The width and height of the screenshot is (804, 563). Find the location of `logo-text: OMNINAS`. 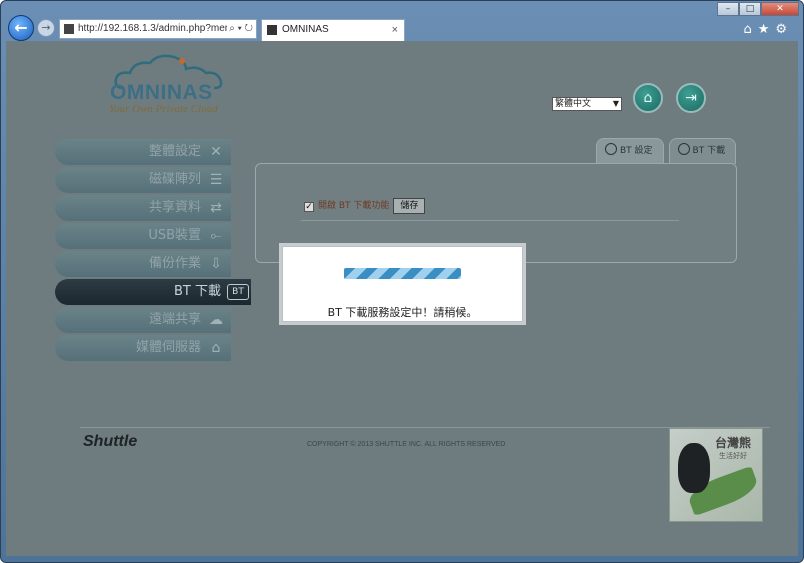

logo-text: OMNINAS is located at coordinates (161, 92).